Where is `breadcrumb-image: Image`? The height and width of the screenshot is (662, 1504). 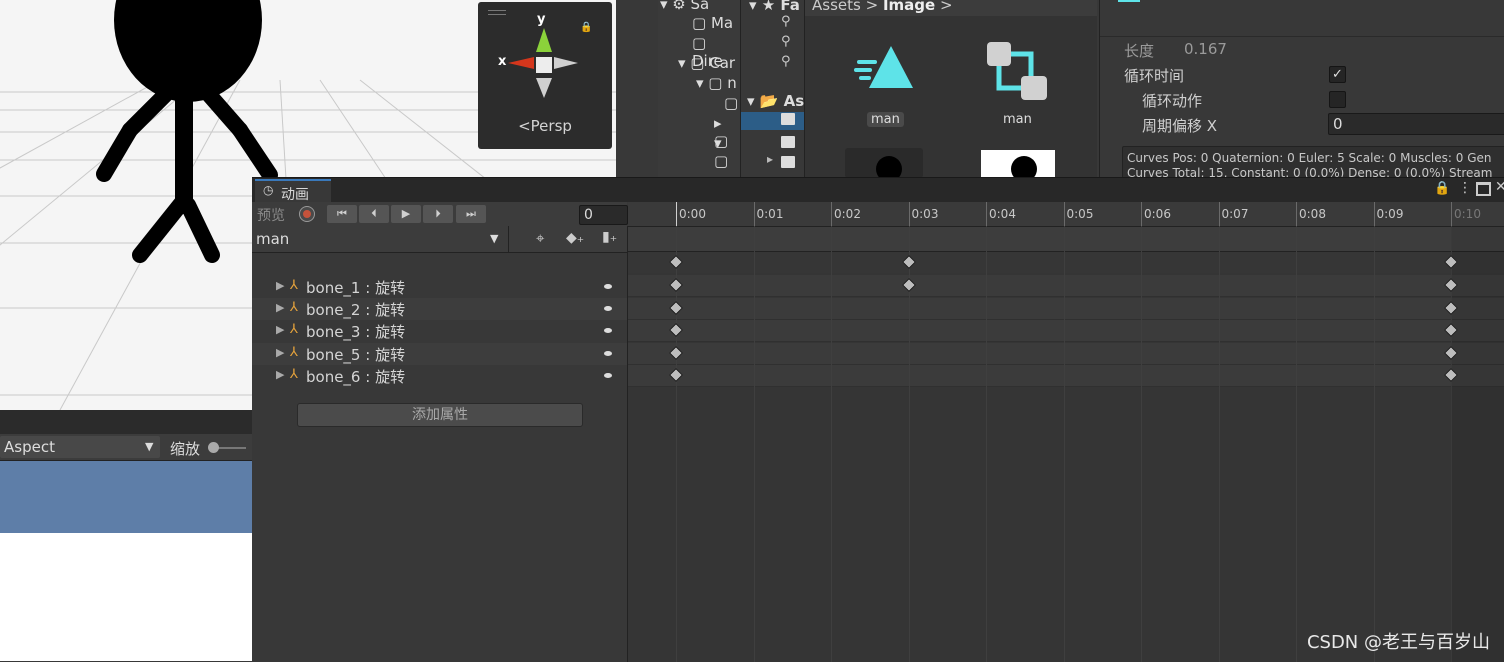 breadcrumb-image: Image is located at coordinates (909, 7).